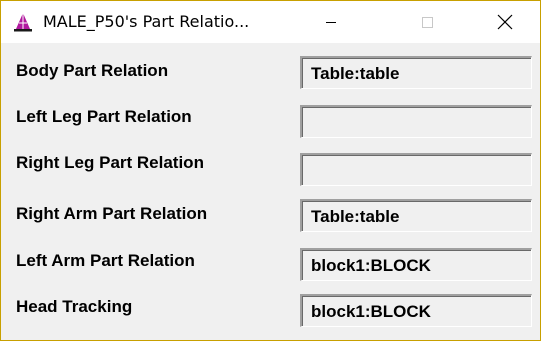  I want to click on right-leg-part-relation-label: Right Leg Part Relation, so click(110, 162).